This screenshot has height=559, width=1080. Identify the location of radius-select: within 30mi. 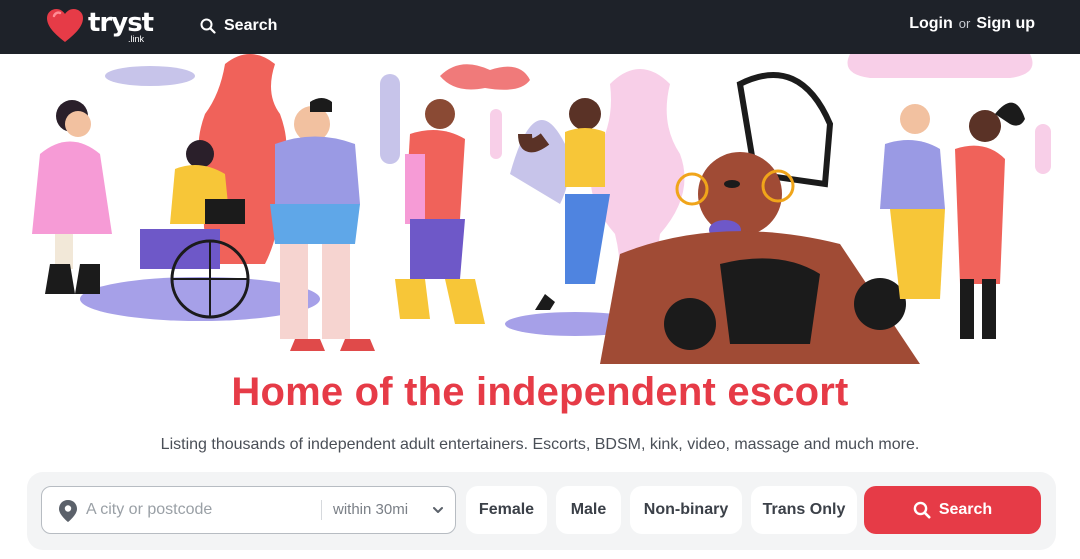
(370, 509).